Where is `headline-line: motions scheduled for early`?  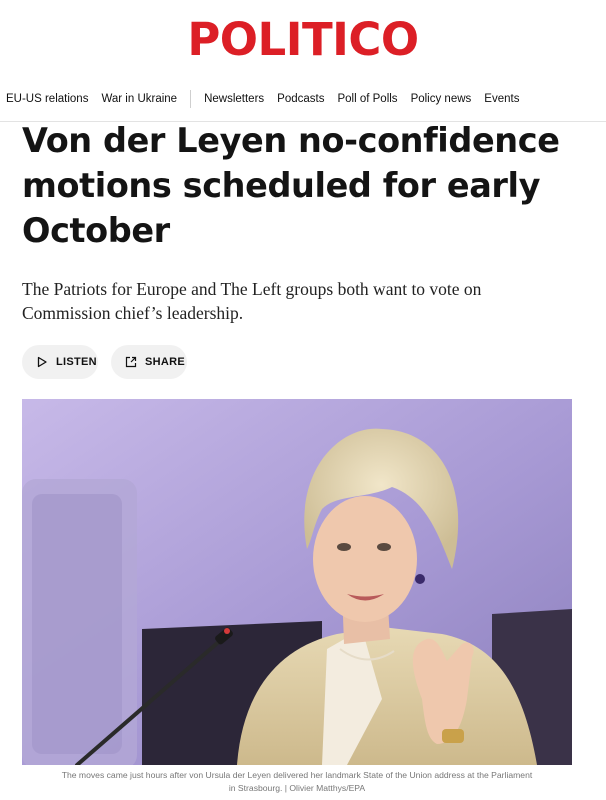
headline-line: motions scheduled for early is located at coordinates (281, 185).